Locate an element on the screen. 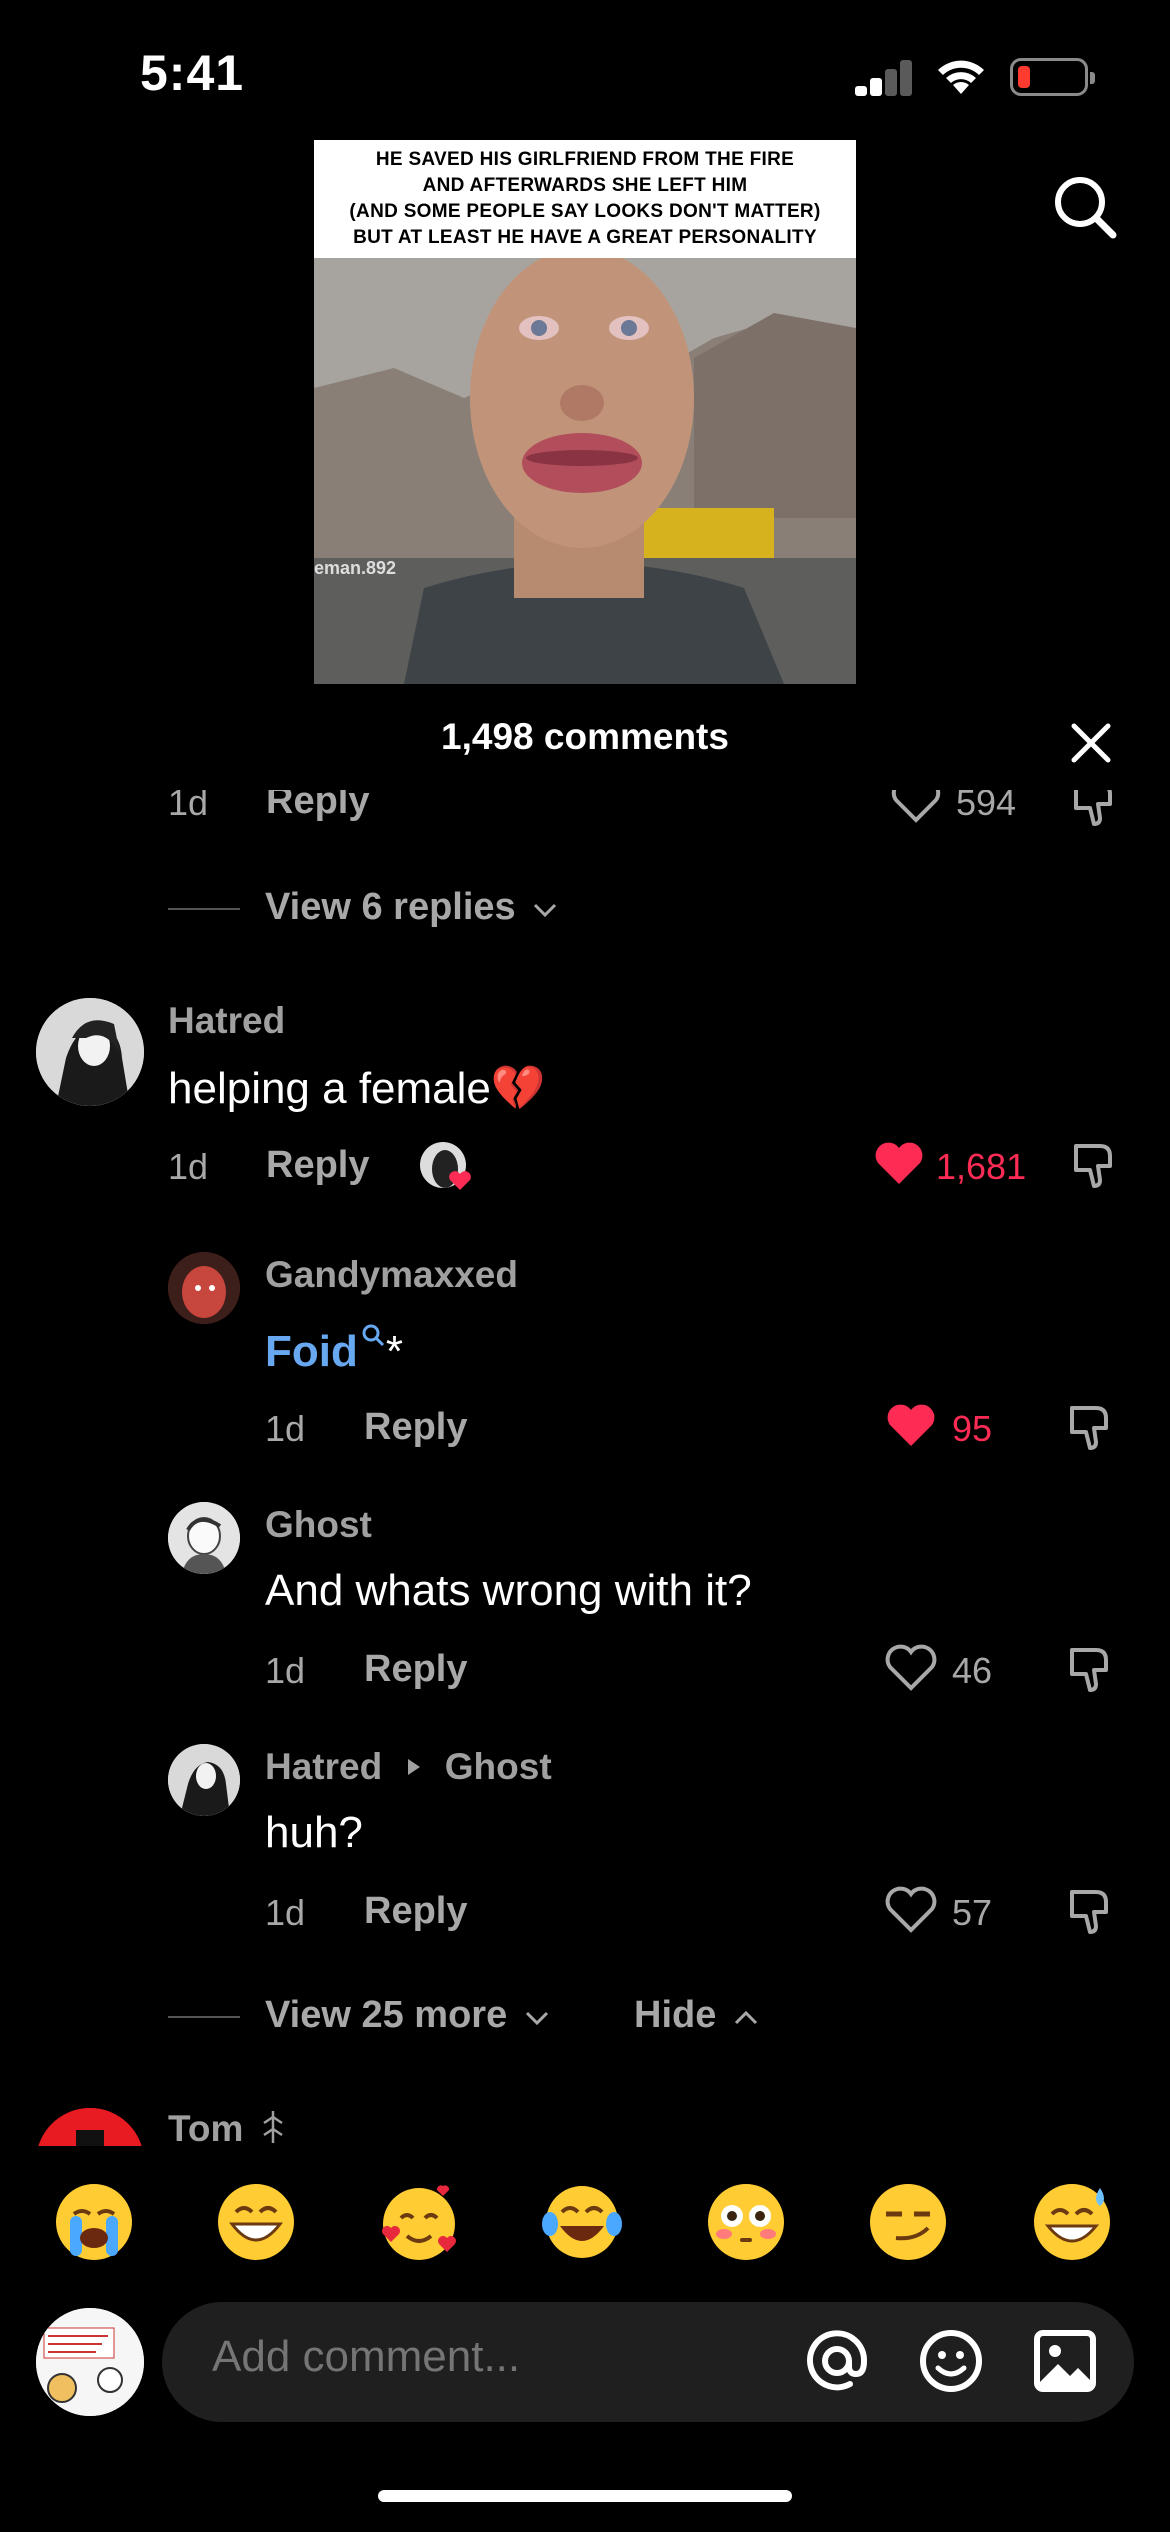  emoji-smirk is located at coordinates (908, 2222).